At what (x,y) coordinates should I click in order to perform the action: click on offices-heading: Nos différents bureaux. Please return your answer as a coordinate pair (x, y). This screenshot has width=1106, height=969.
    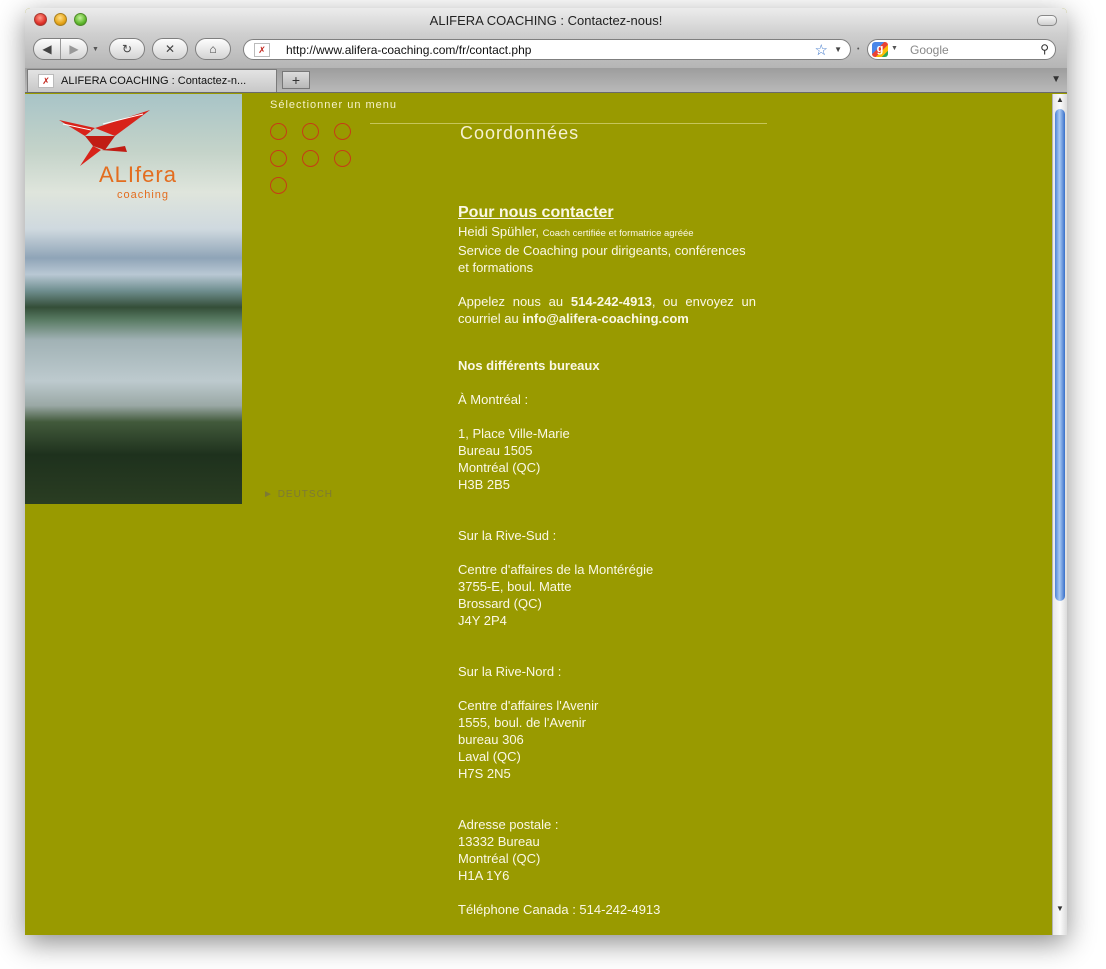
    Looking at the image, I should click on (529, 365).